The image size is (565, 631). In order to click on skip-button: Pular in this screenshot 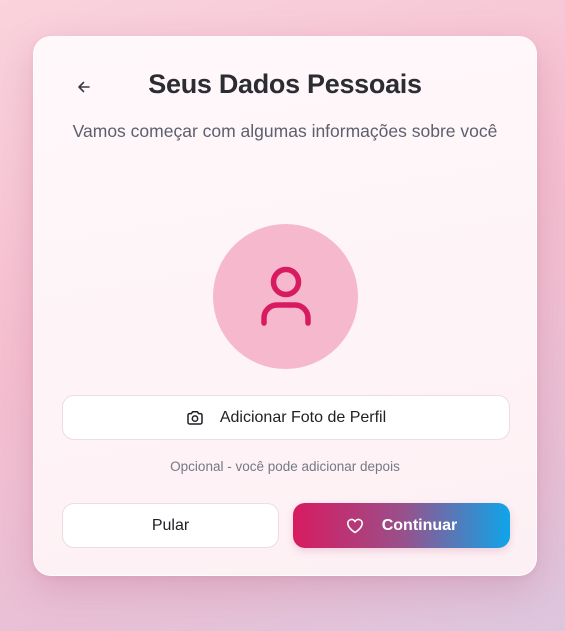, I will do `click(170, 525)`.